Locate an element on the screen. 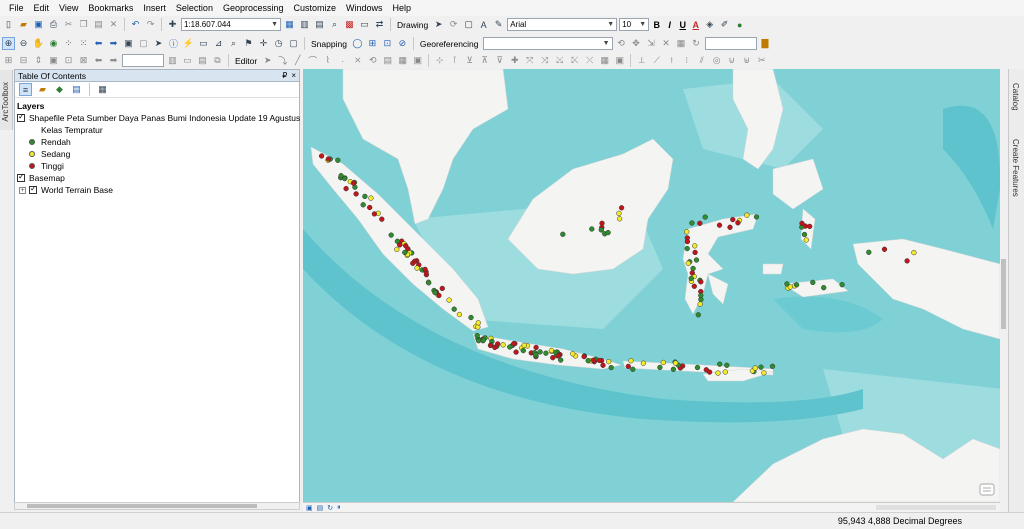  data-driven-pages-icon: ⧉ is located at coordinates (217, 60).